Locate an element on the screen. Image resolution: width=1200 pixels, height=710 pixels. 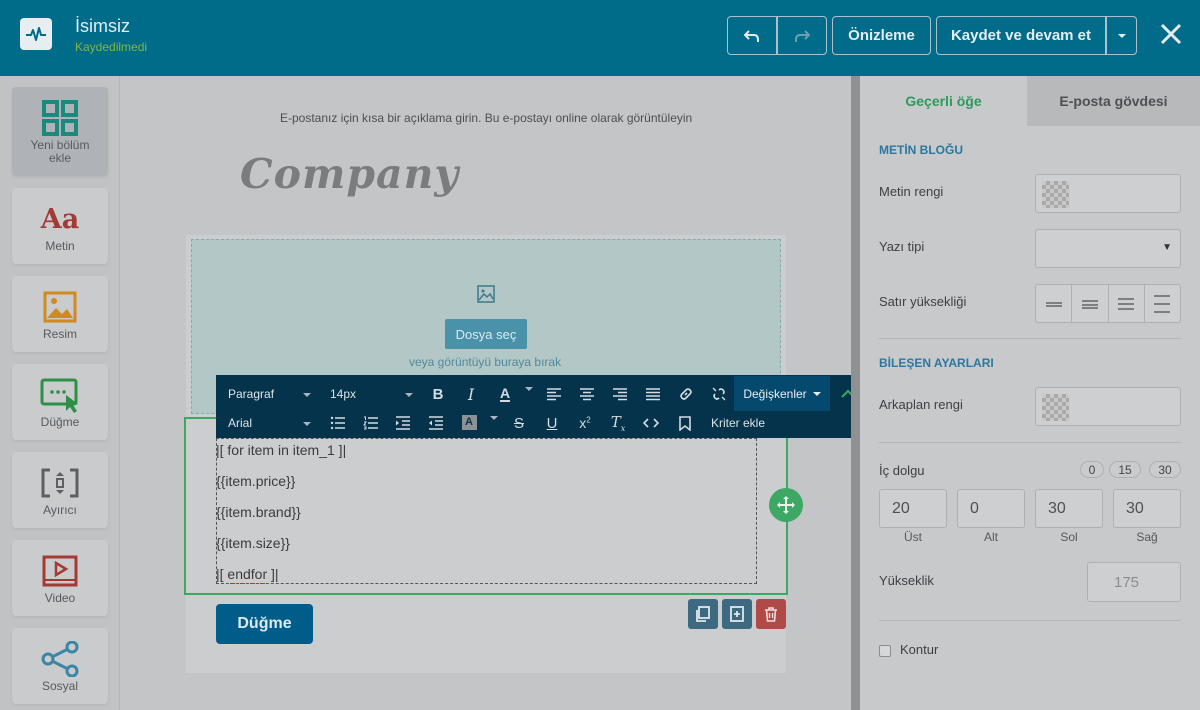
underline-icon: U is located at coordinates (552, 423).